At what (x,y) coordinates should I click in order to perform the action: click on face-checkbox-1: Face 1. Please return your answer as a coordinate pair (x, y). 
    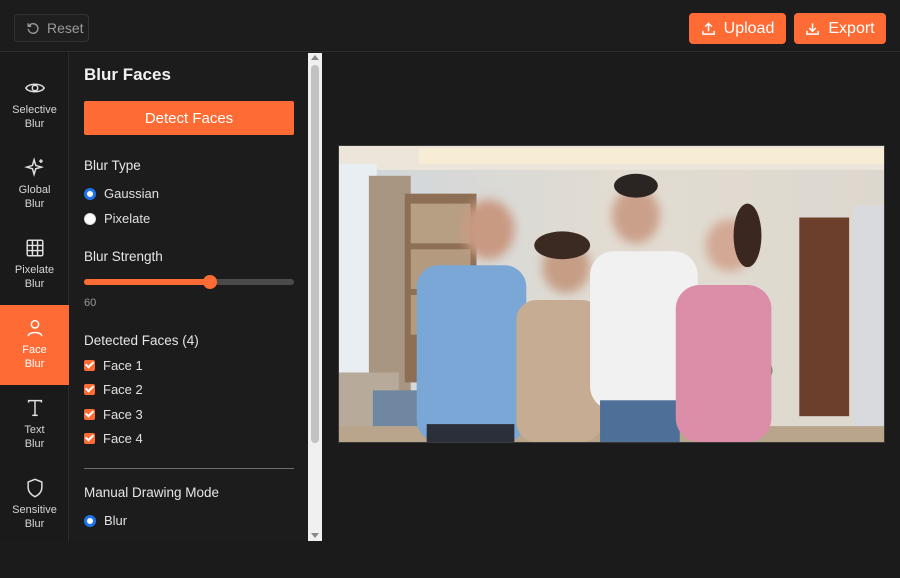
    Looking at the image, I should click on (113, 365).